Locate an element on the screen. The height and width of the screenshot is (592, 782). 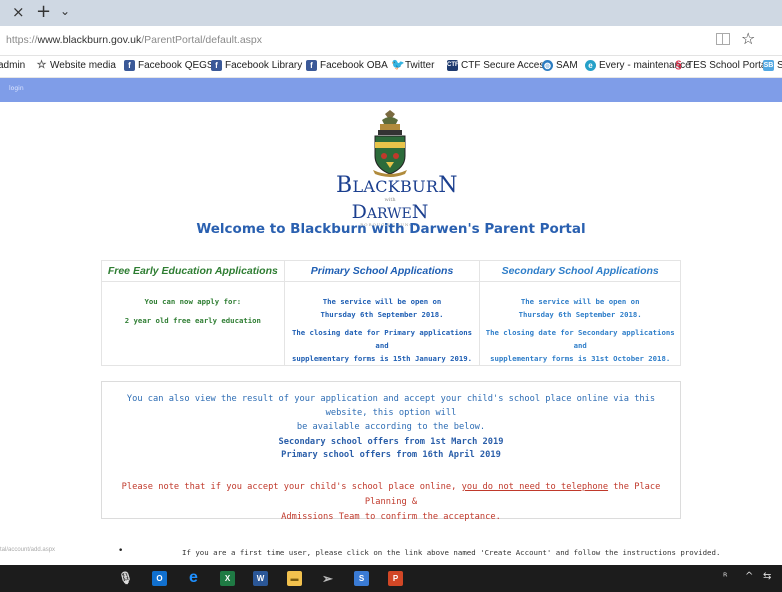
council-wordmark: BLACKBURN with DARWEN BOROUGH COUNCIL is located at coordinates (397, 200).